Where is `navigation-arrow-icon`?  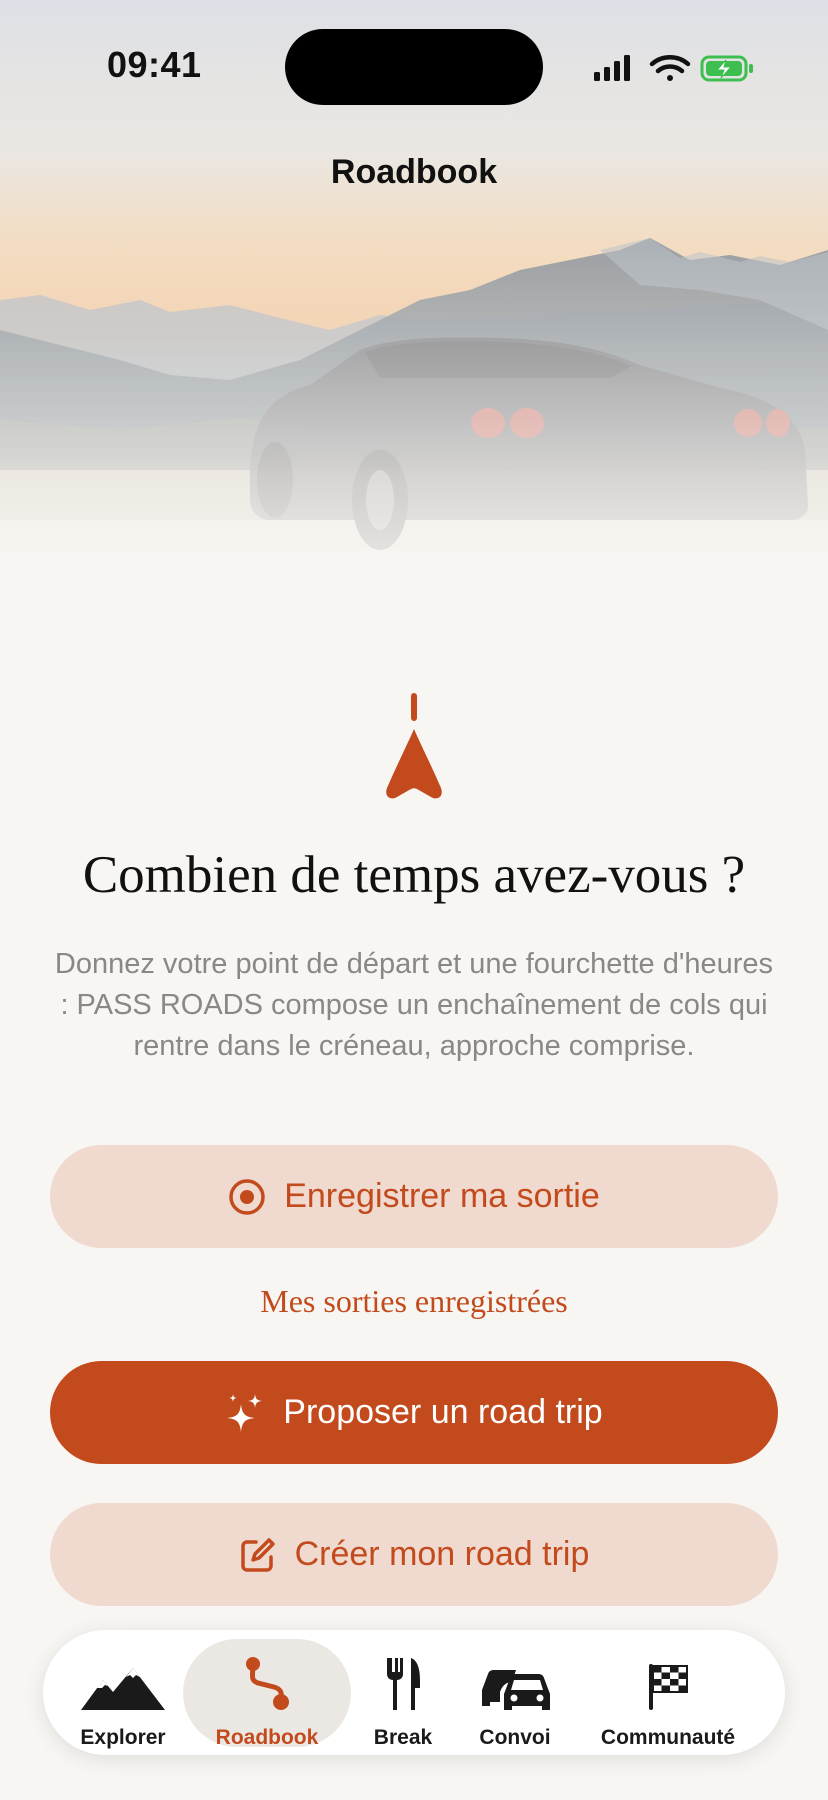
navigation-arrow-icon is located at coordinates (414, 751).